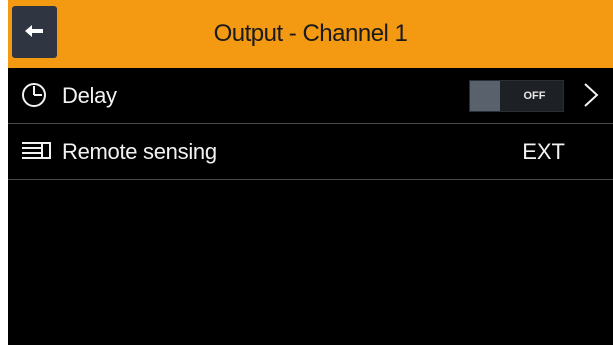  I want to click on clock-icon, so click(34, 95).